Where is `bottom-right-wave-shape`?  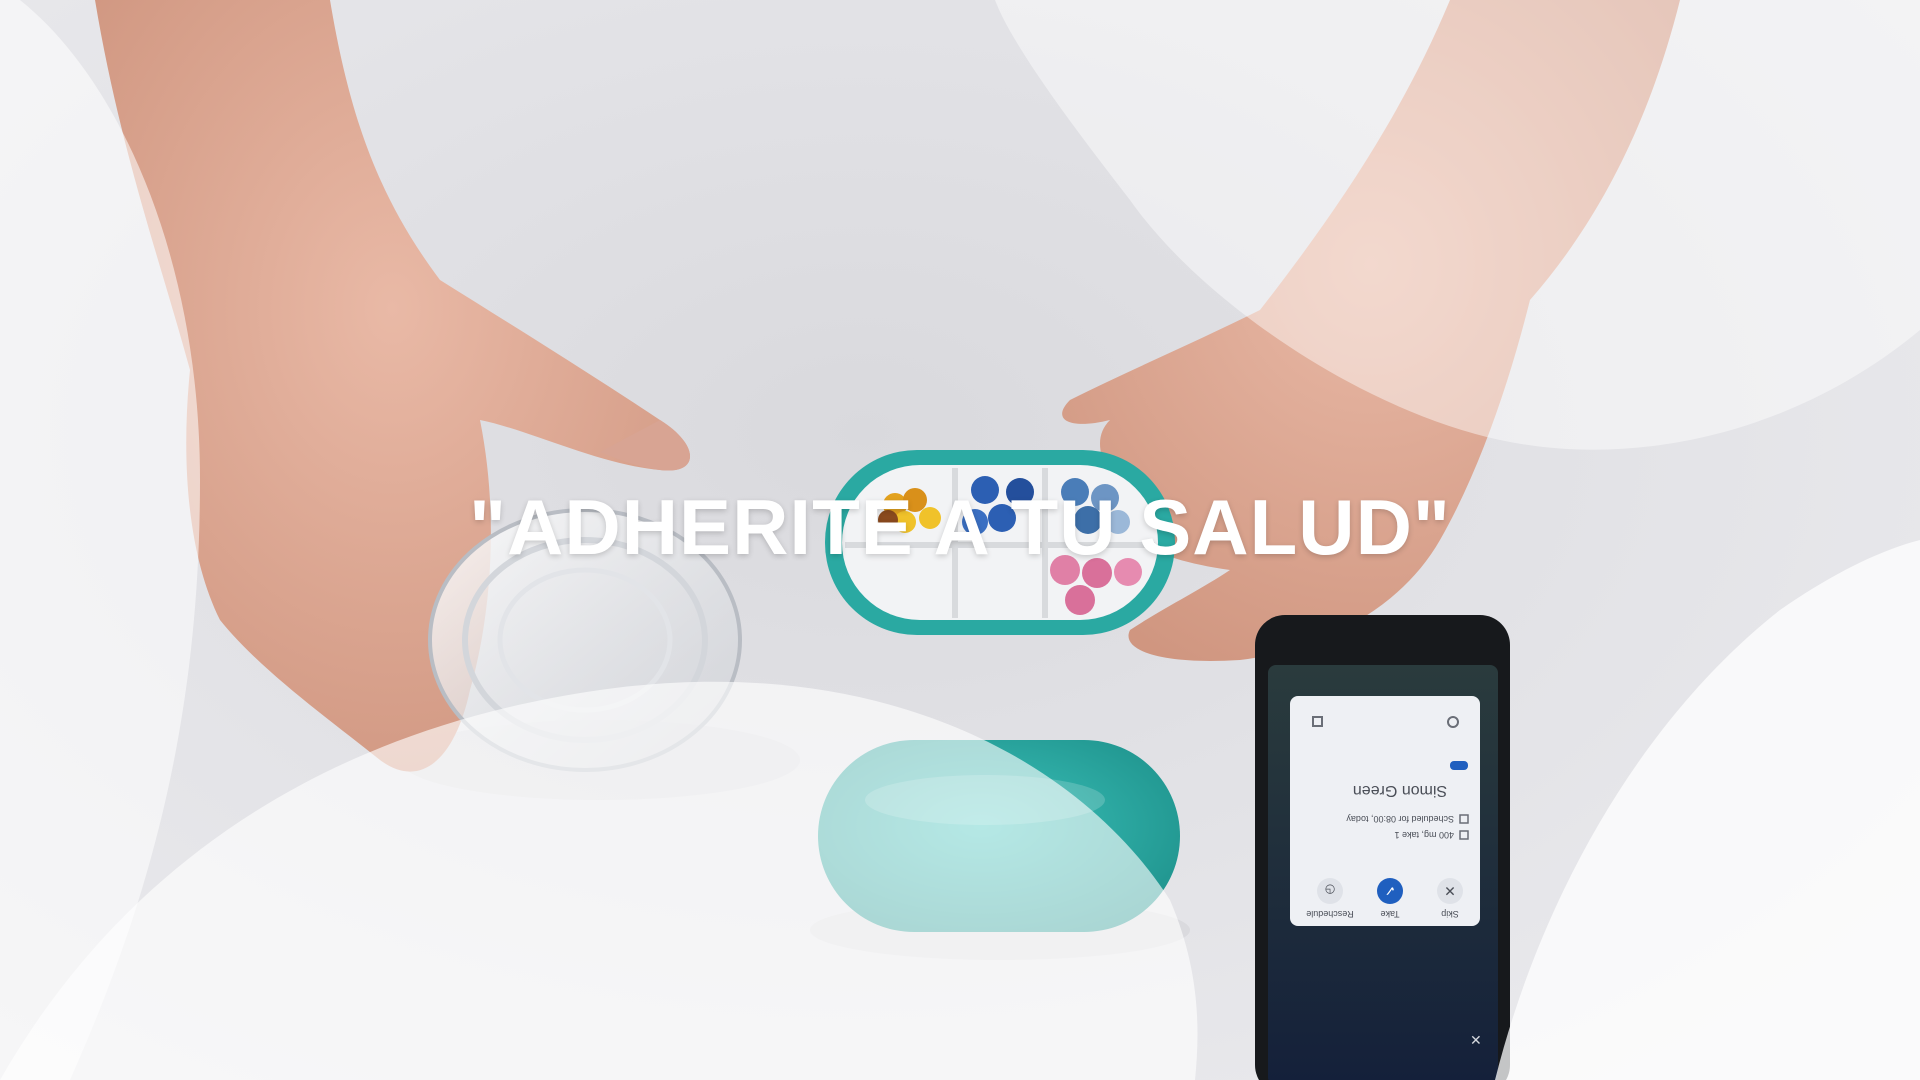 bottom-right-wave-shape is located at coordinates (1707, 810).